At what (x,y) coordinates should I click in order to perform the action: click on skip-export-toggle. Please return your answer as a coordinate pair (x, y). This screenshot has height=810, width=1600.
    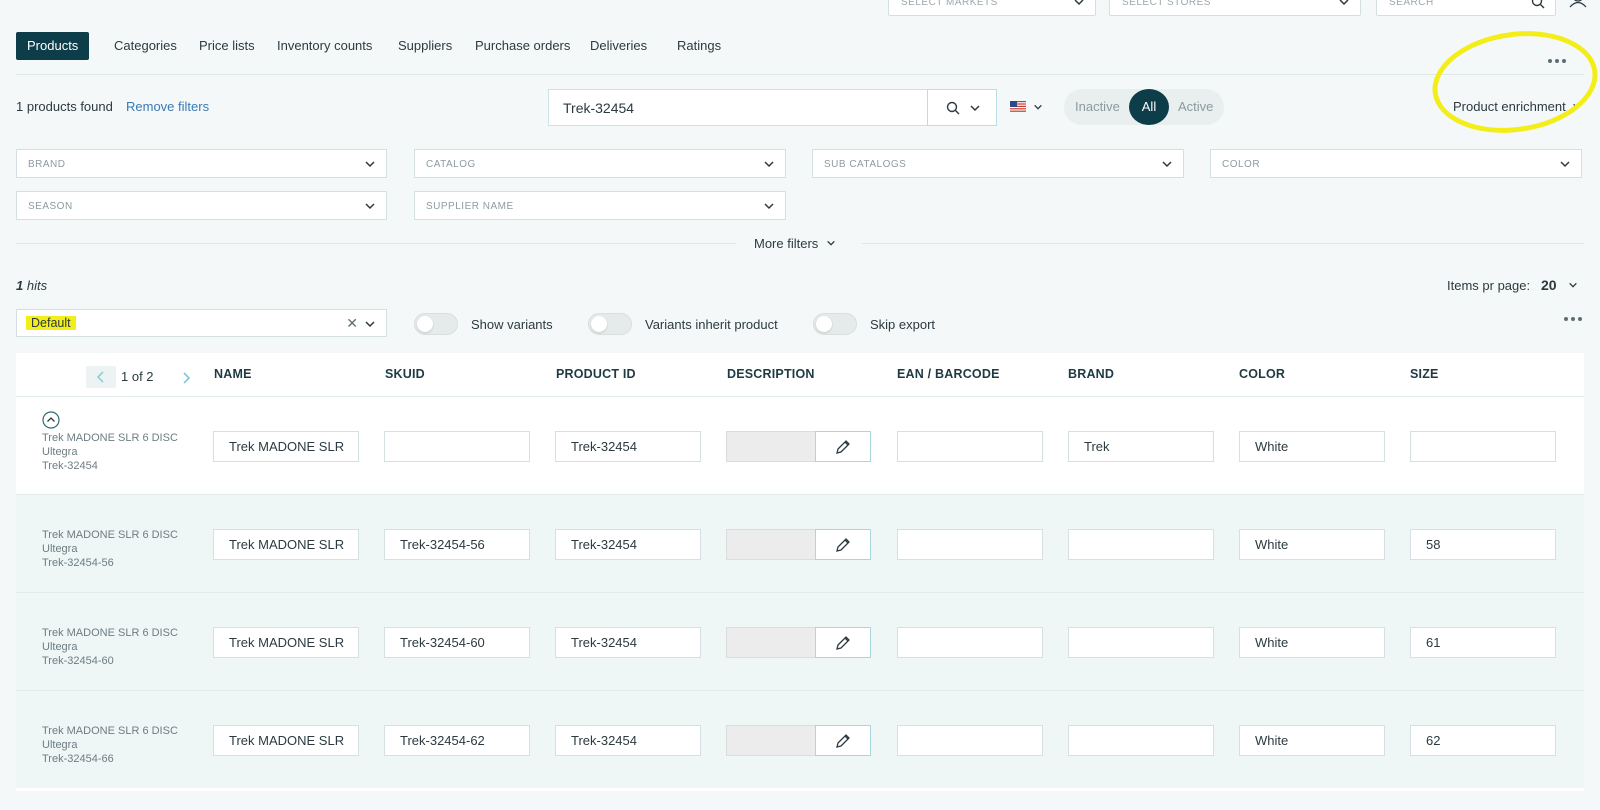
    Looking at the image, I should click on (835, 324).